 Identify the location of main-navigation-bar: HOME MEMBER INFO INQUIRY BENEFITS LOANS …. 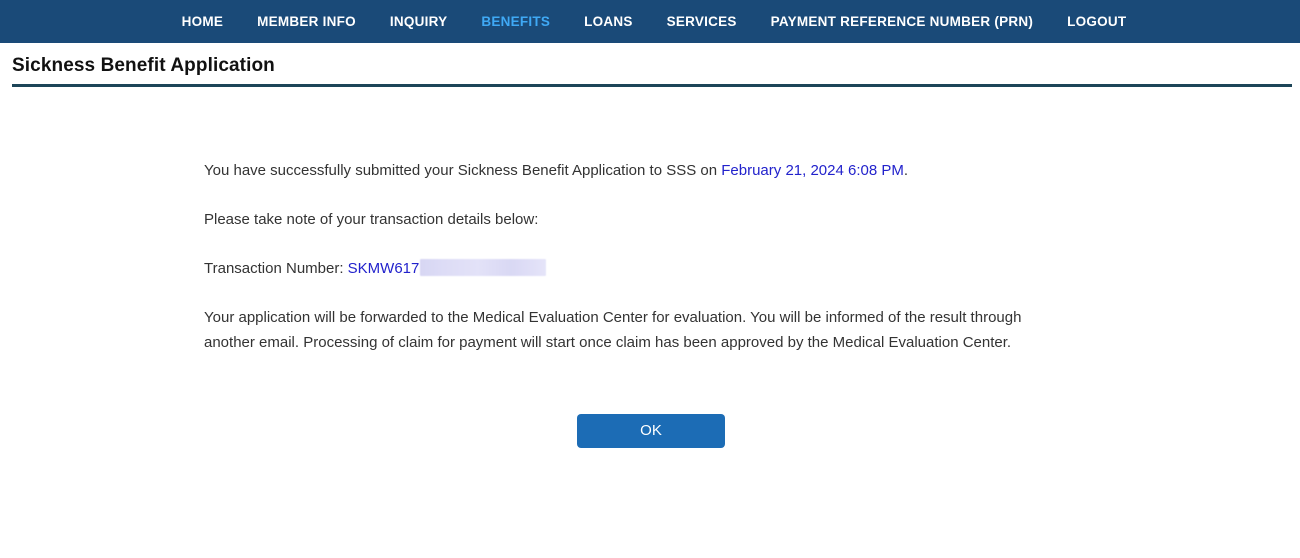
(650, 21).